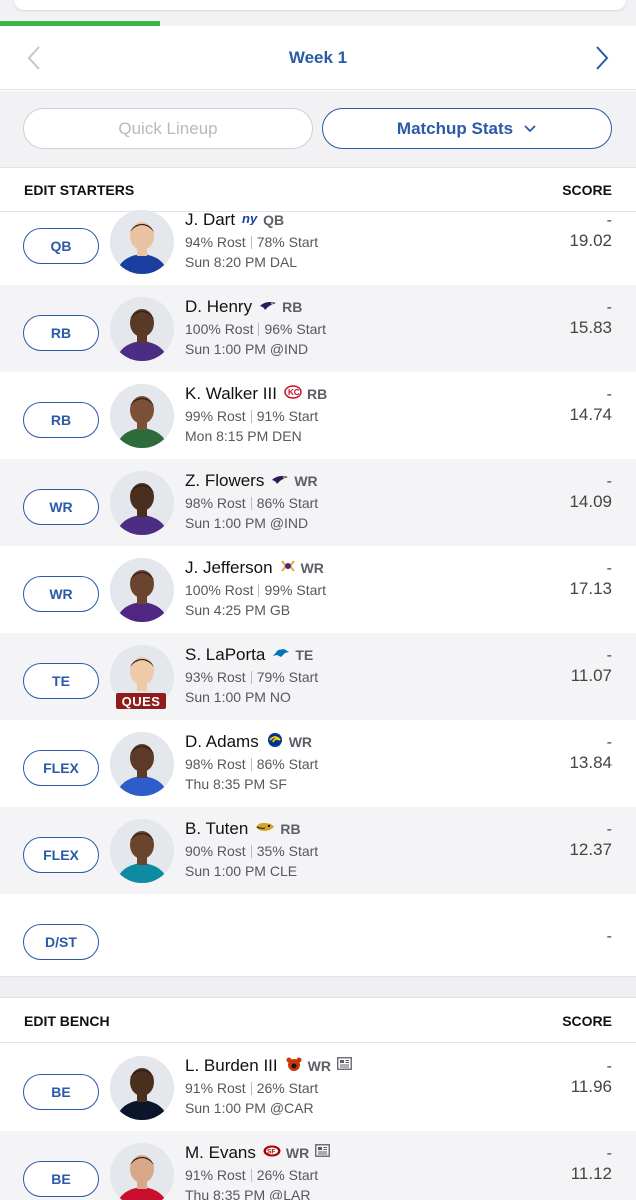 This screenshot has height=1200, width=636. What do you see at coordinates (287, 677) in the screenshot?
I see `started-pct: 79% Start` at bounding box center [287, 677].